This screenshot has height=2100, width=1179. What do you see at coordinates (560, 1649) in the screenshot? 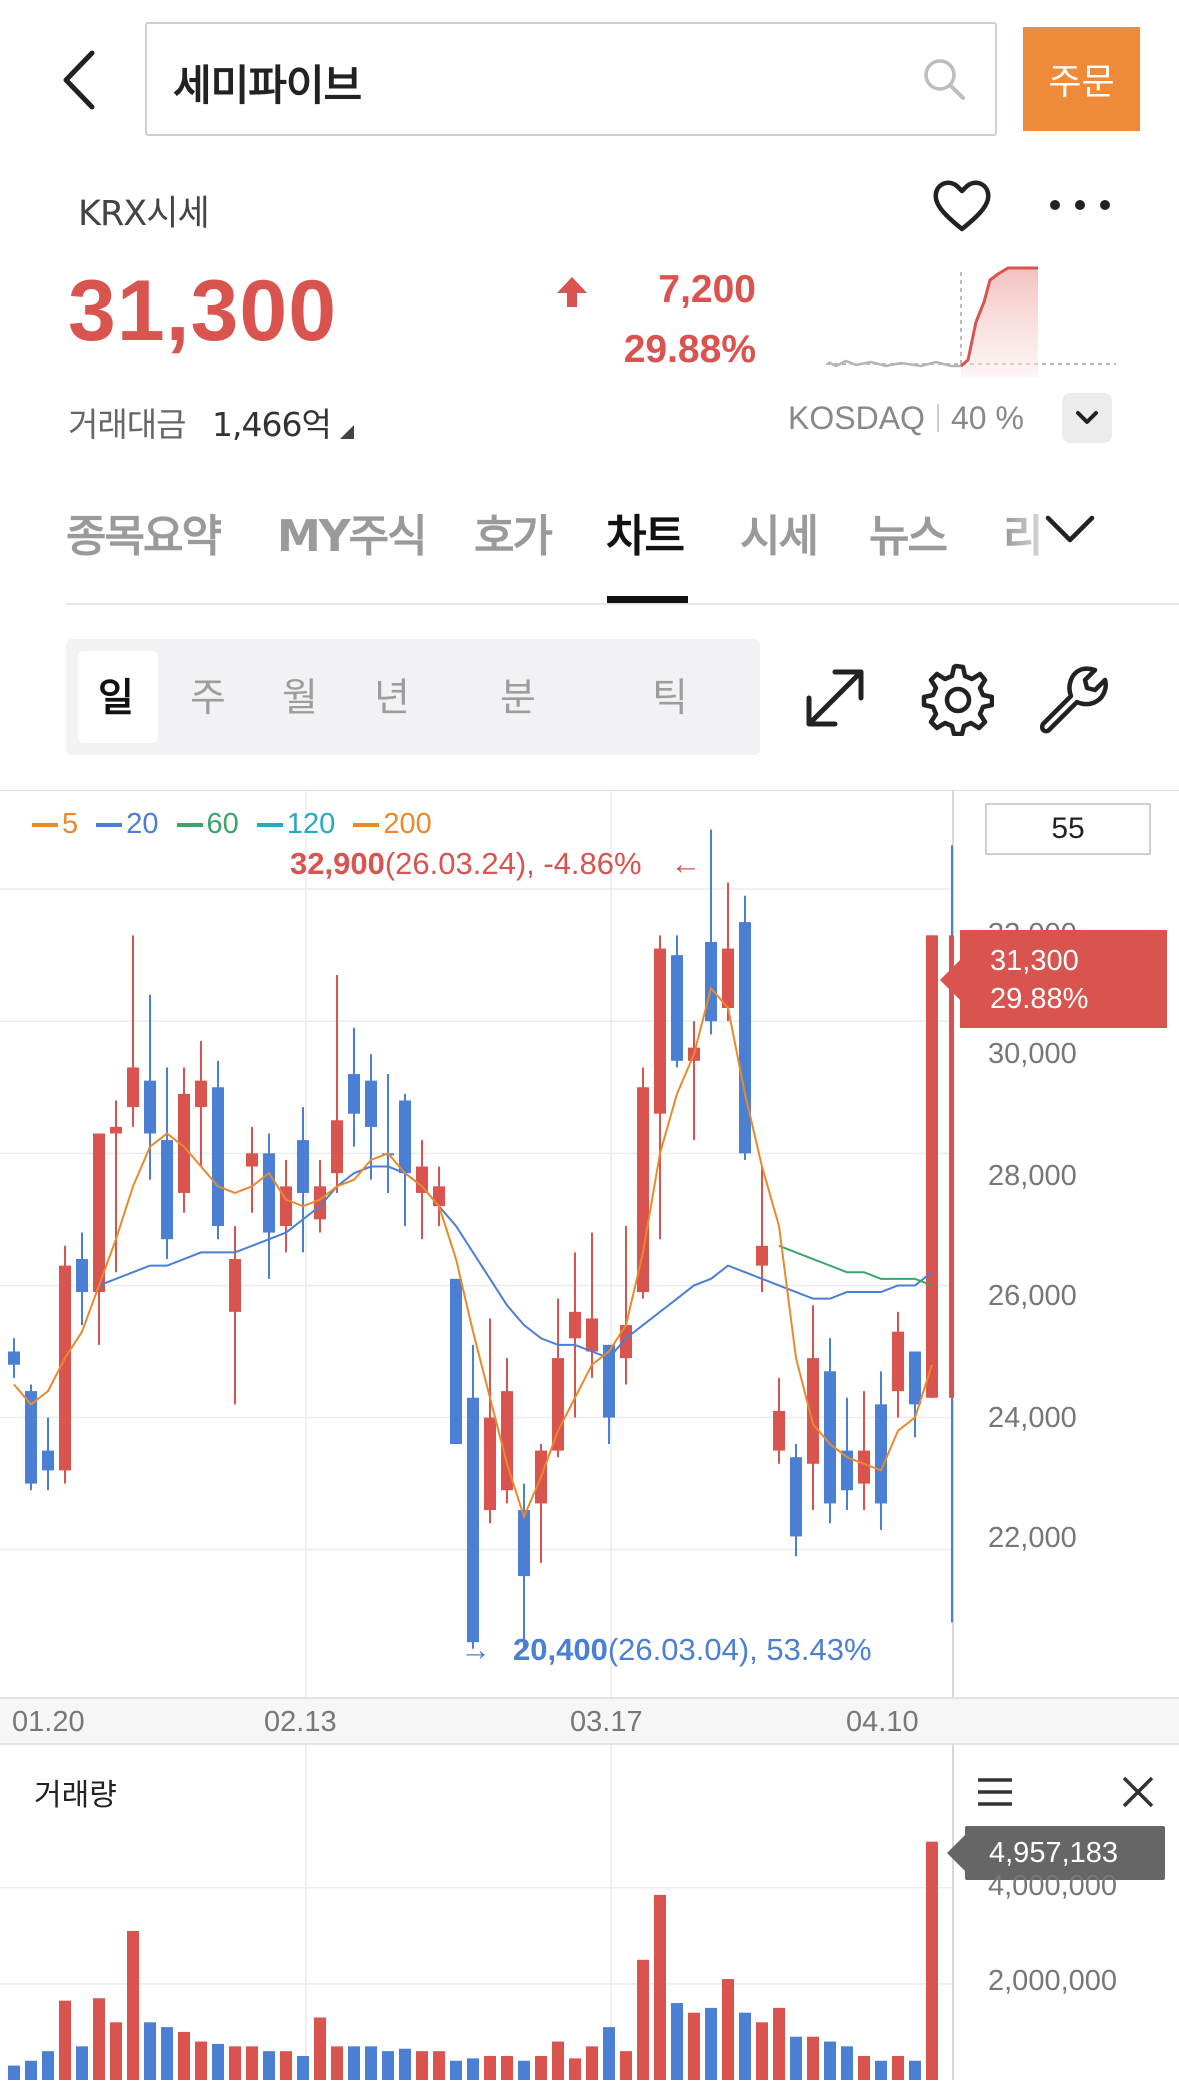
I see `low-price-value: 20,400` at bounding box center [560, 1649].